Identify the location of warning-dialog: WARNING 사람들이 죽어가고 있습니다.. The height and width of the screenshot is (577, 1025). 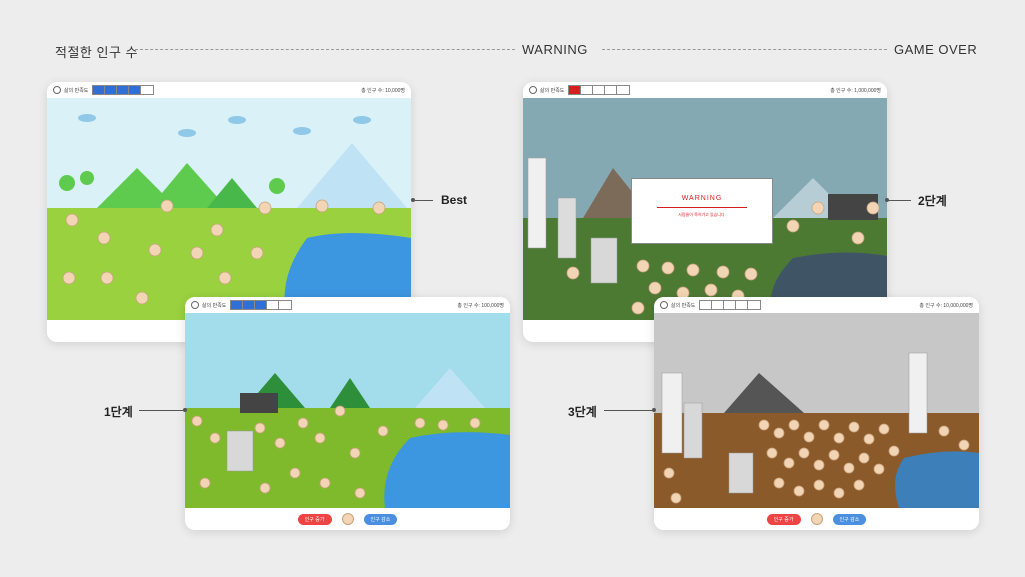
(702, 211).